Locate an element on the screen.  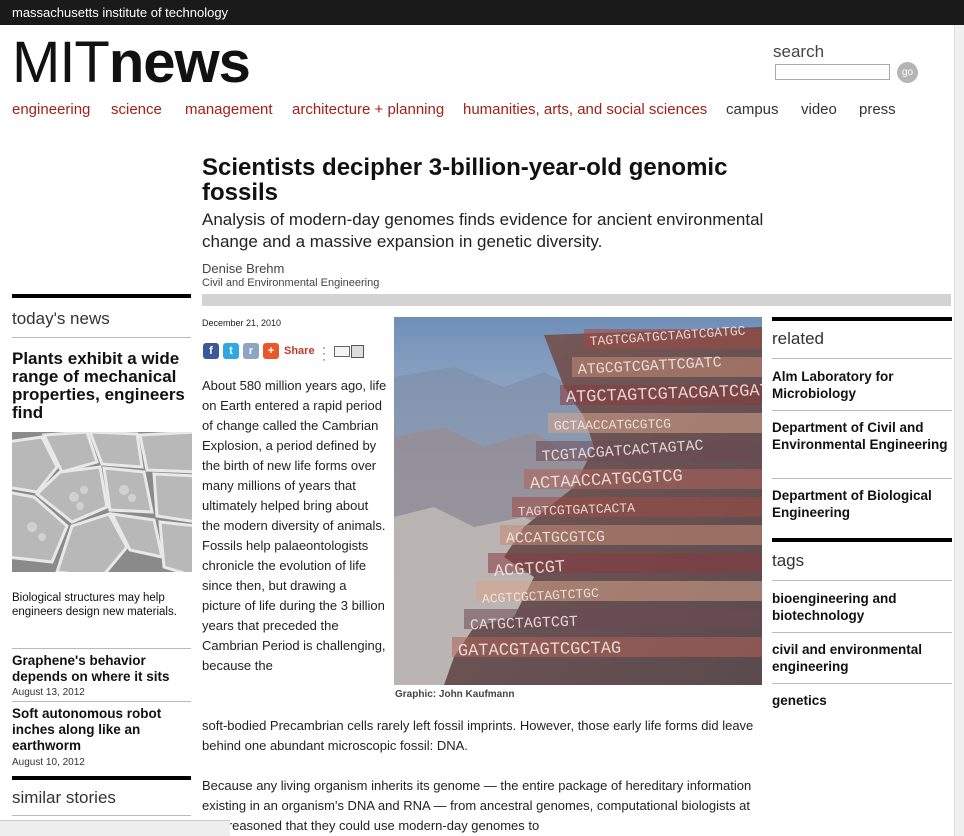
nav-video: video is located at coordinates (819, 111).